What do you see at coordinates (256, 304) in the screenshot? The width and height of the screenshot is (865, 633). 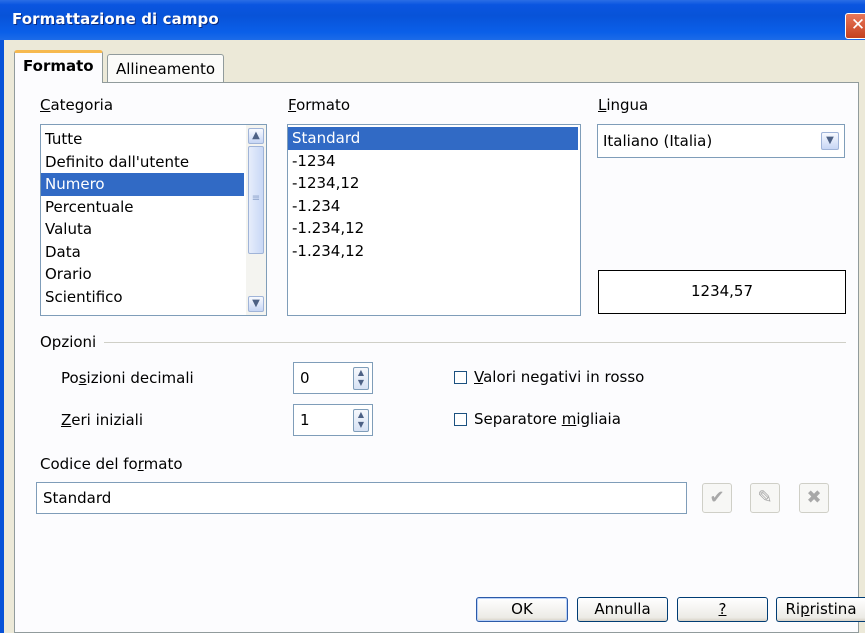 I see `scroll-down-icon: ▼` at bounding box center [256, 304].